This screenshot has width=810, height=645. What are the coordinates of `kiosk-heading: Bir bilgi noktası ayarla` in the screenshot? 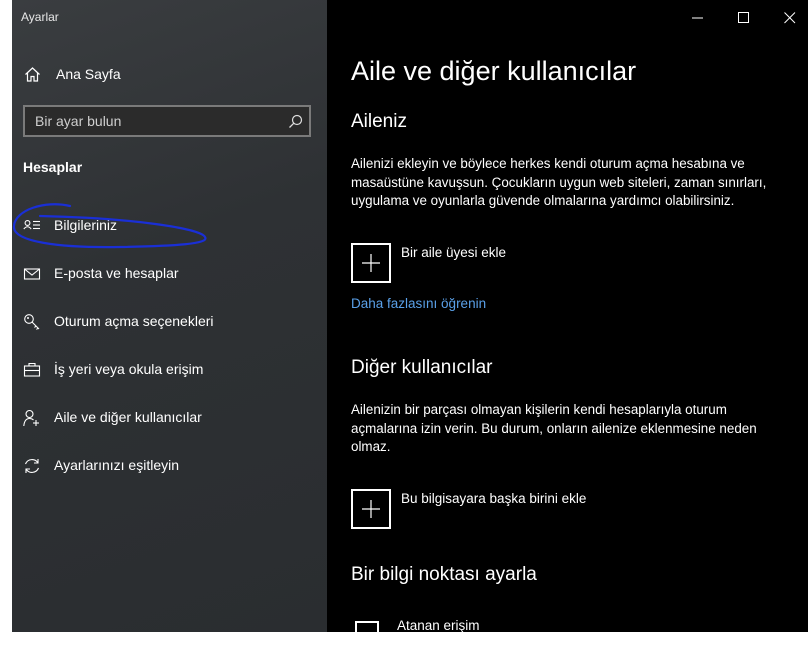 It's located at (444, 574).